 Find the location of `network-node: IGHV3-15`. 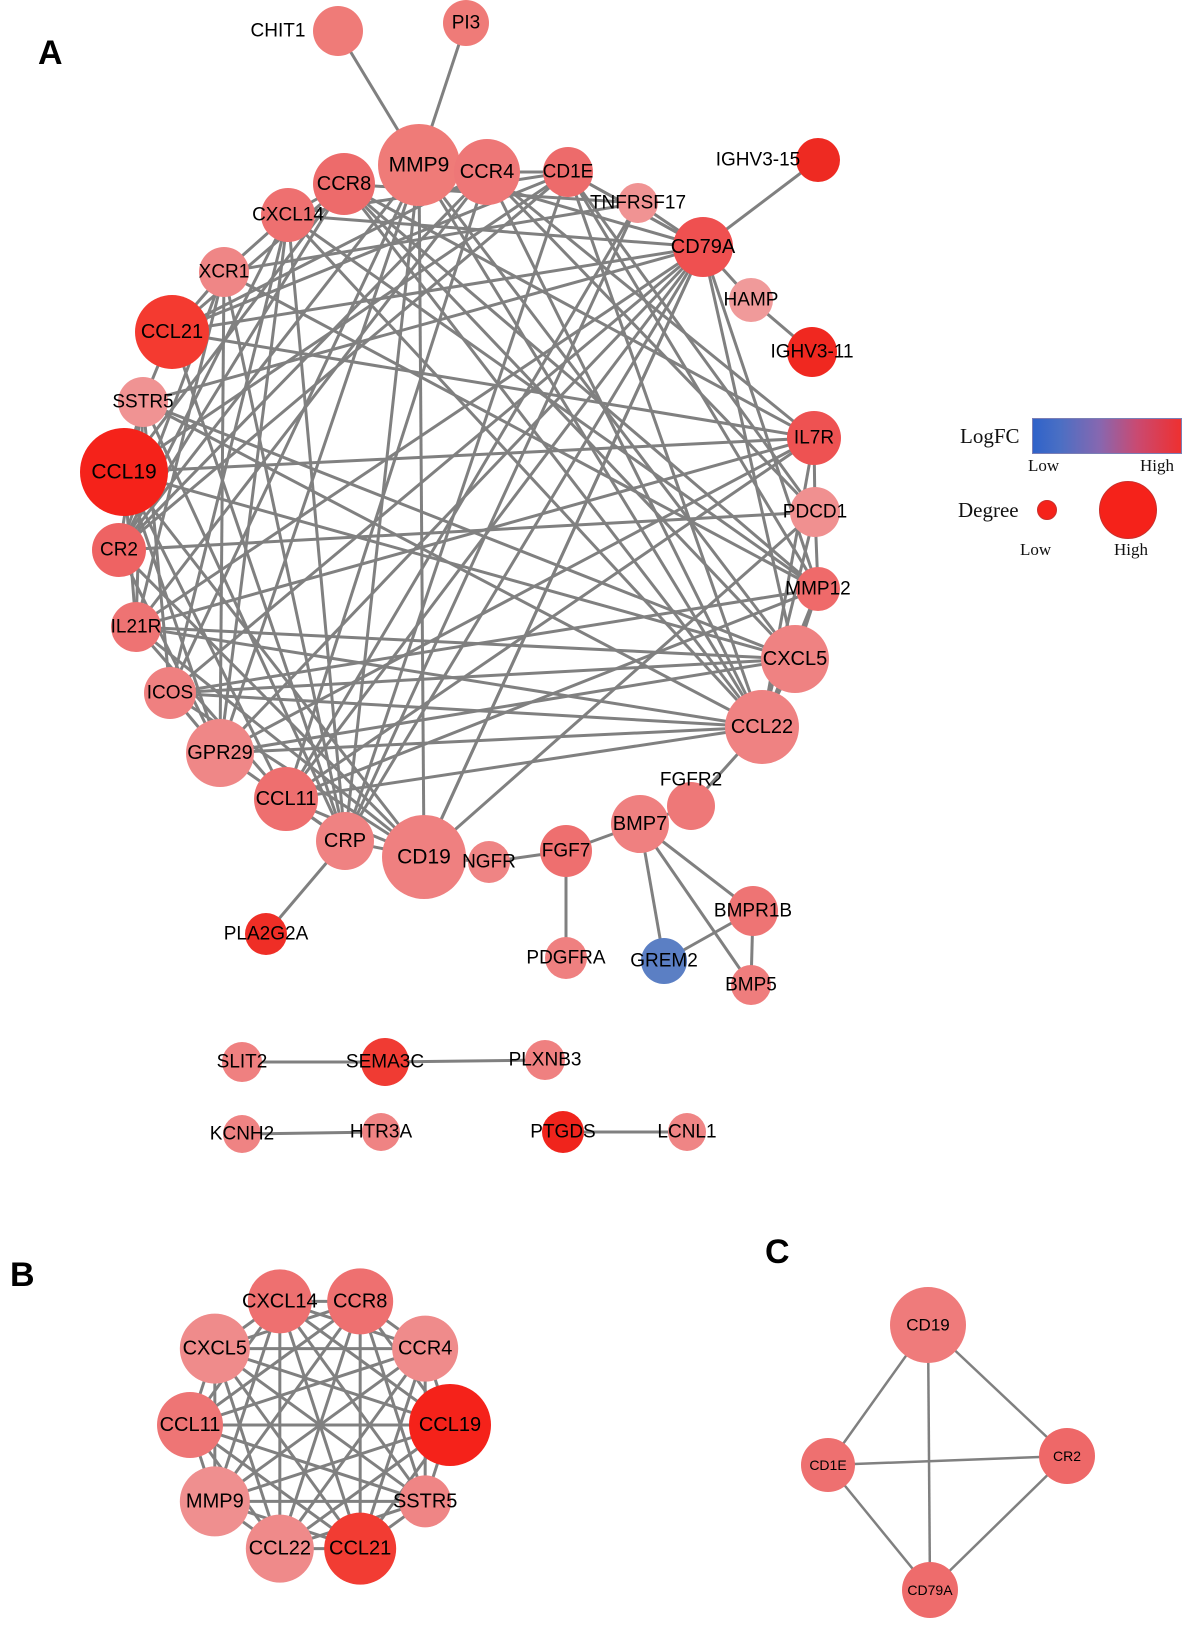

network-node: IGHV3-15 is located at coordinates (778, 160).